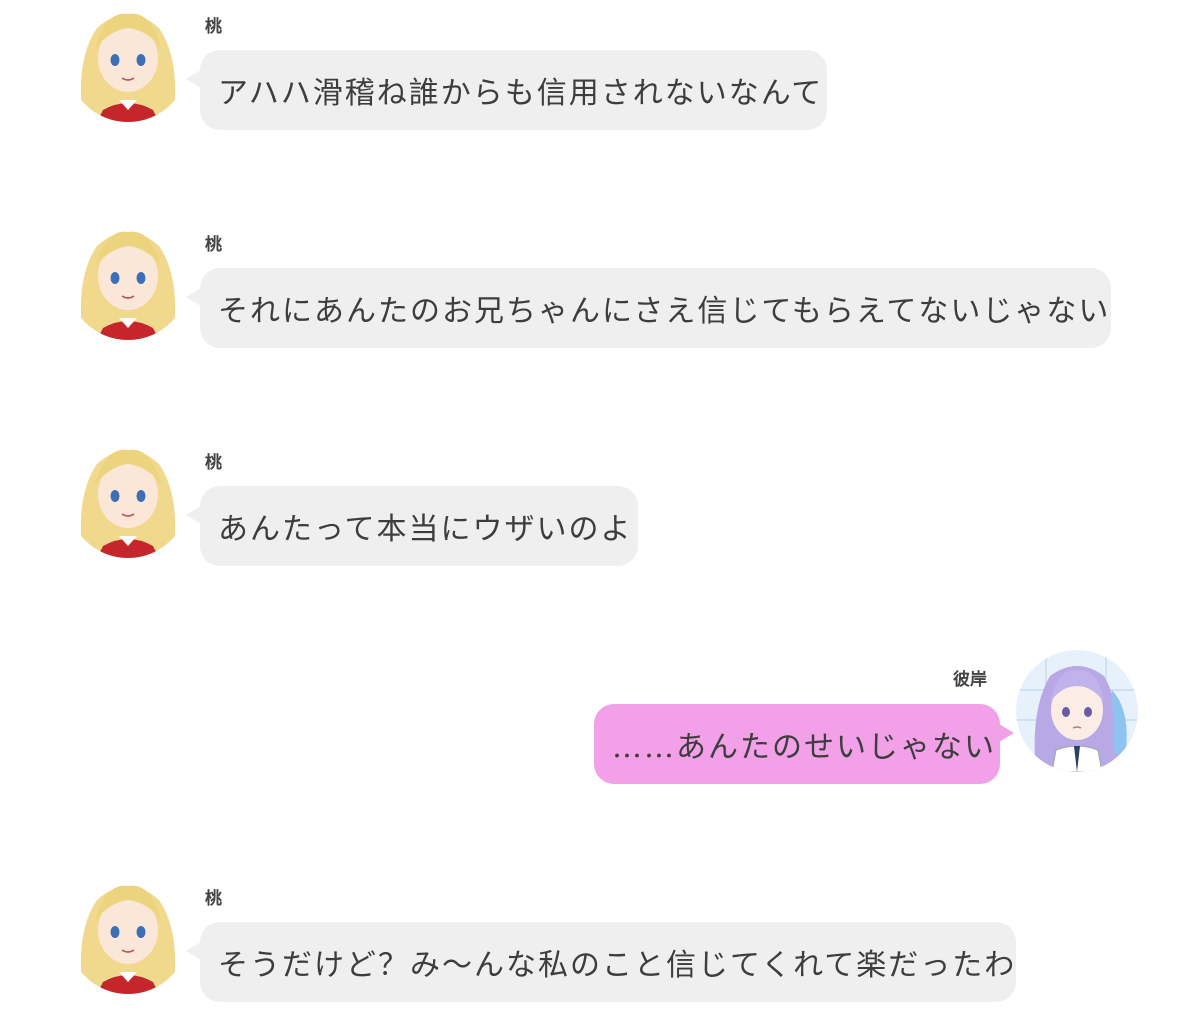  What do you see at coordinates (648, 308) in the screenshot?
I see `message-bubble: それにあんたのお兄ちゃんにさえ信じてもらえてないじゃない` at bounding box center [648, 308].